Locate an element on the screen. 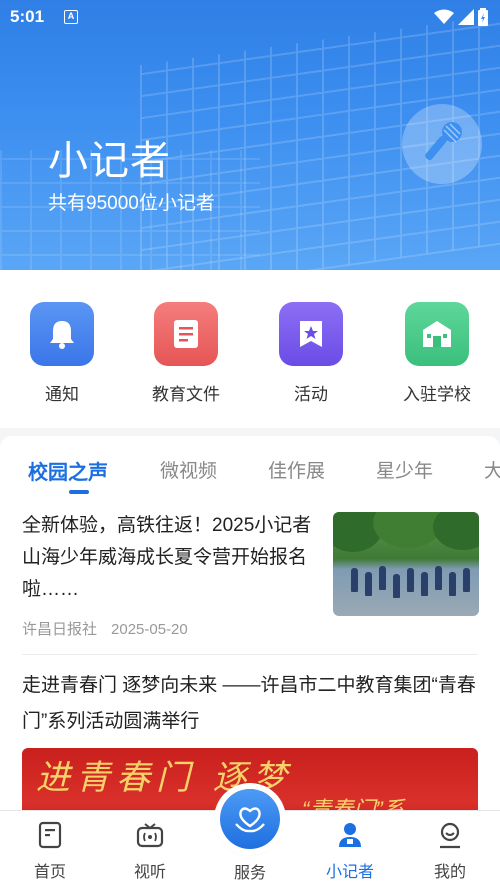 This screenshot has width=500, height=888. document-icon is located at coordinates (186, 334).